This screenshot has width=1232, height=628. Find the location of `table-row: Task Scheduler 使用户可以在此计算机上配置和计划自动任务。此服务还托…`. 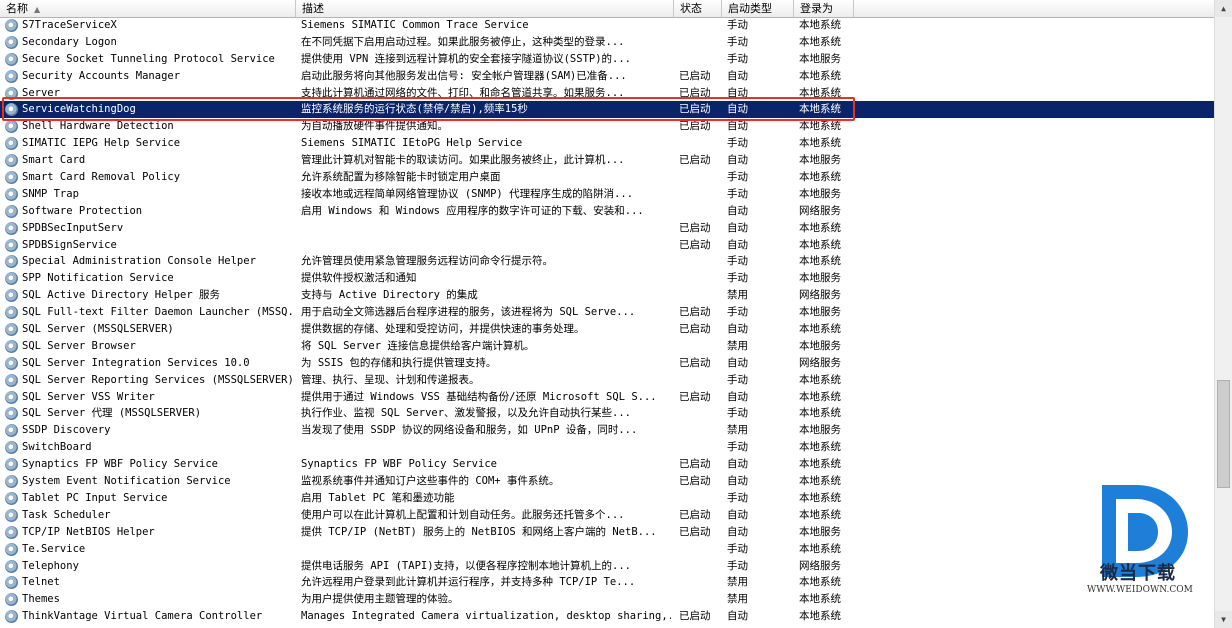

table-row: Task Scheduler 使用户可以在此计算机上配置和计划自动任务。此服务还托… is located at coordinates (607, 515).